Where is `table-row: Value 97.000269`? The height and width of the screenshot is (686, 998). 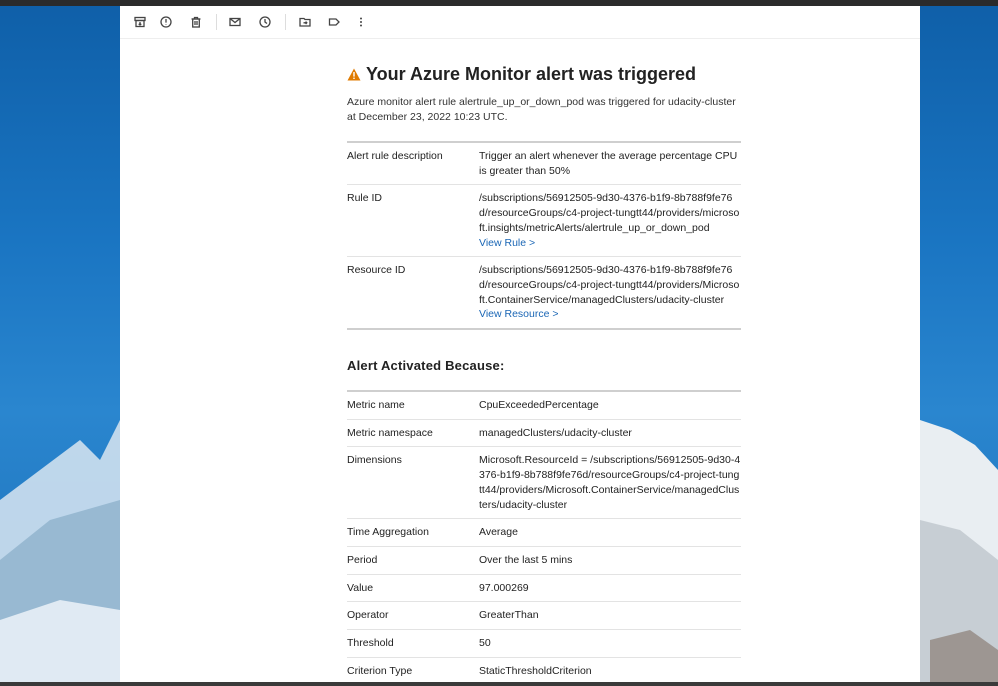
table-row: Value 97.000269 is located at coordinates (544, 588).